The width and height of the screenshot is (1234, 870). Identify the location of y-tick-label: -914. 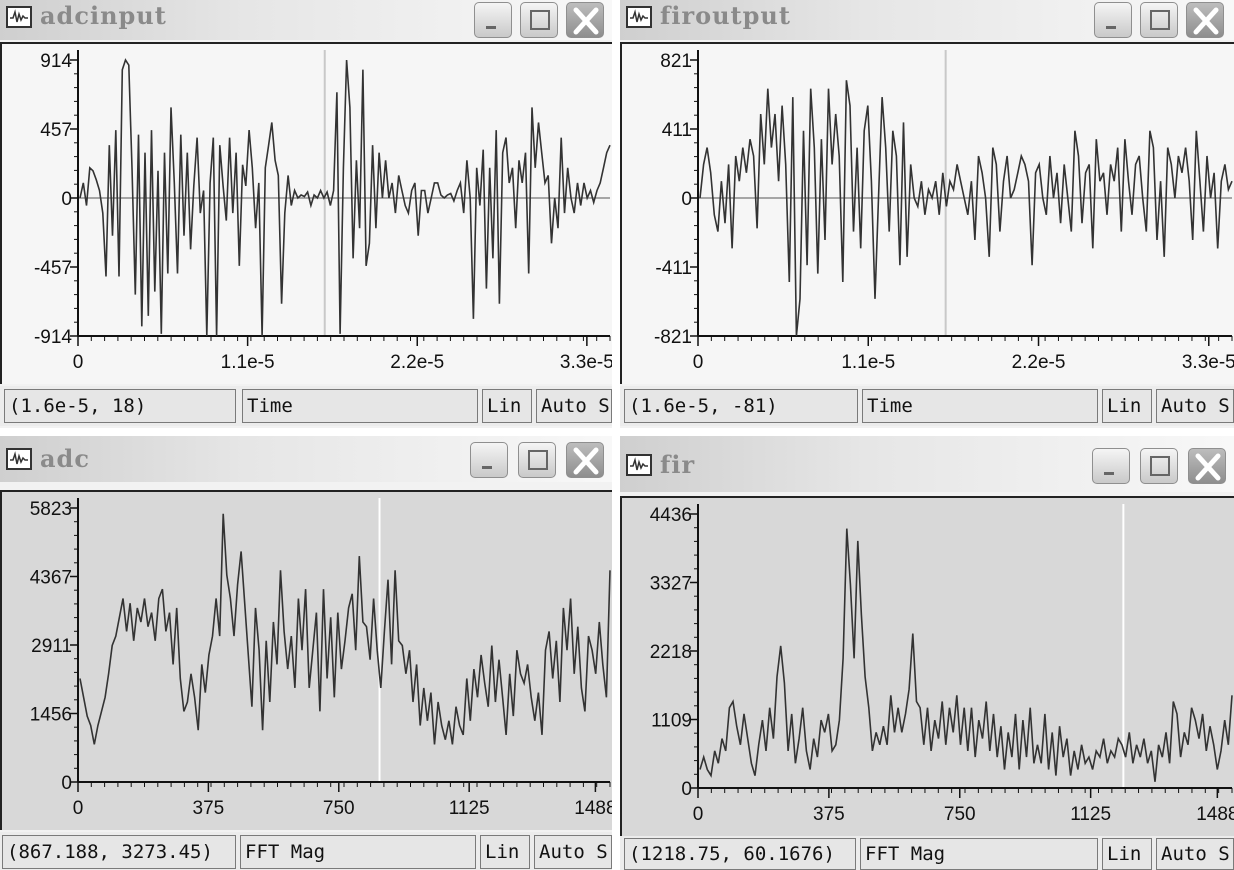
(53, 337).